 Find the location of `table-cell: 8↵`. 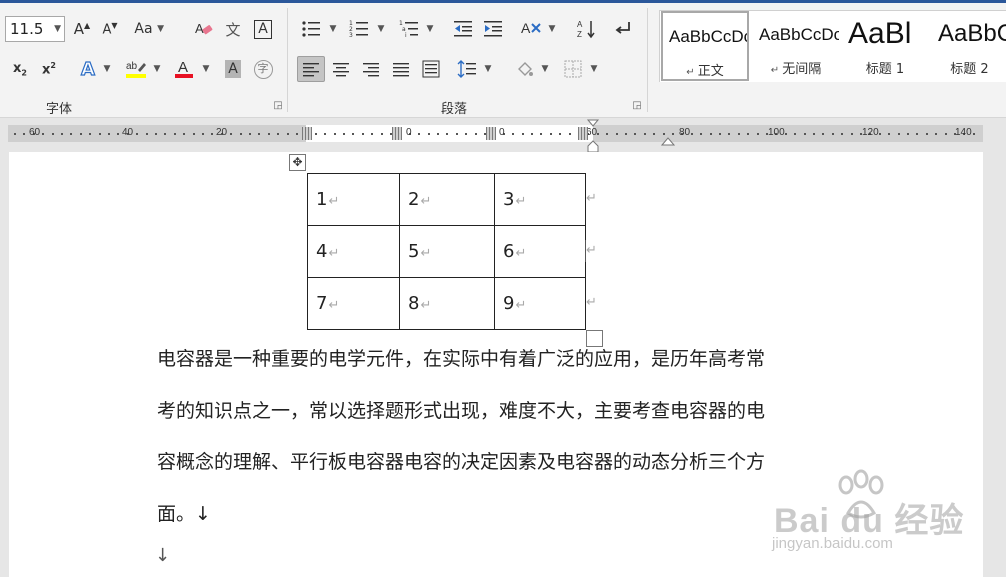

table-cell: 8↵ is located at coordinates (447, 303).